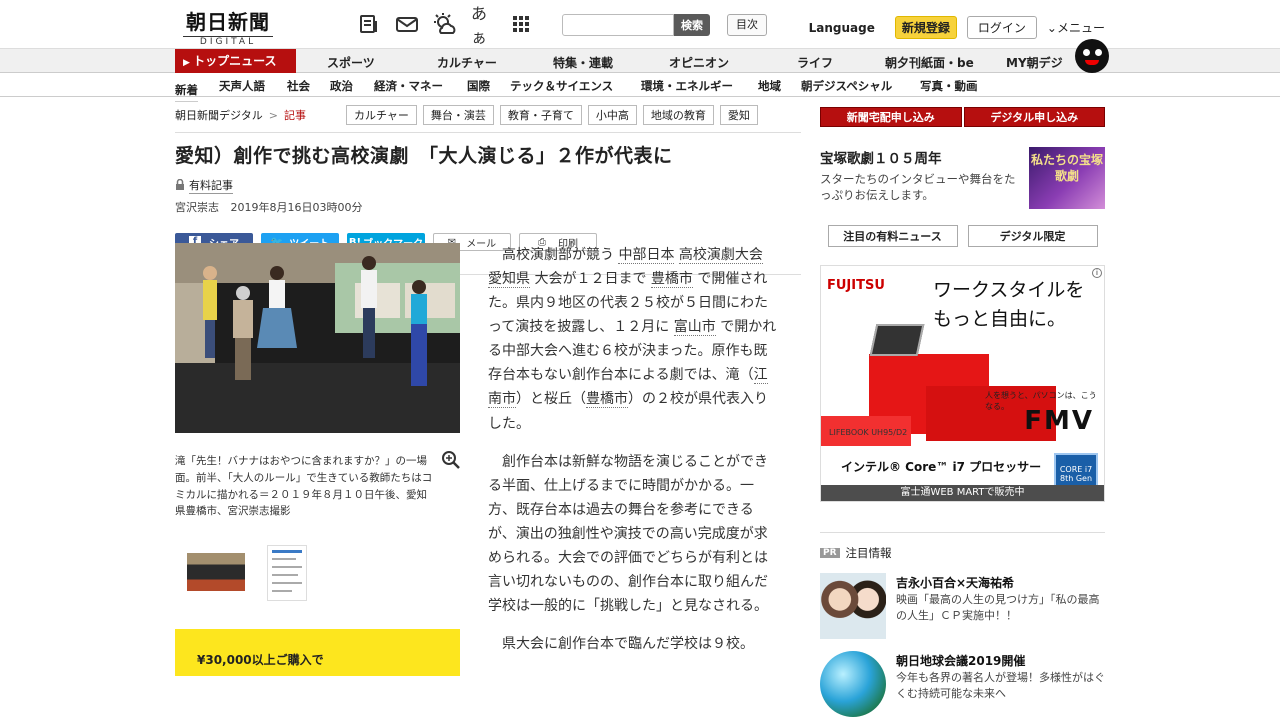 The width and height of the screenshot is (1280, 725). What do you see at coordinates (509, 280) in the screenshot?
I see `link-aichi: 愛知県` at bounding box center [509, 280].